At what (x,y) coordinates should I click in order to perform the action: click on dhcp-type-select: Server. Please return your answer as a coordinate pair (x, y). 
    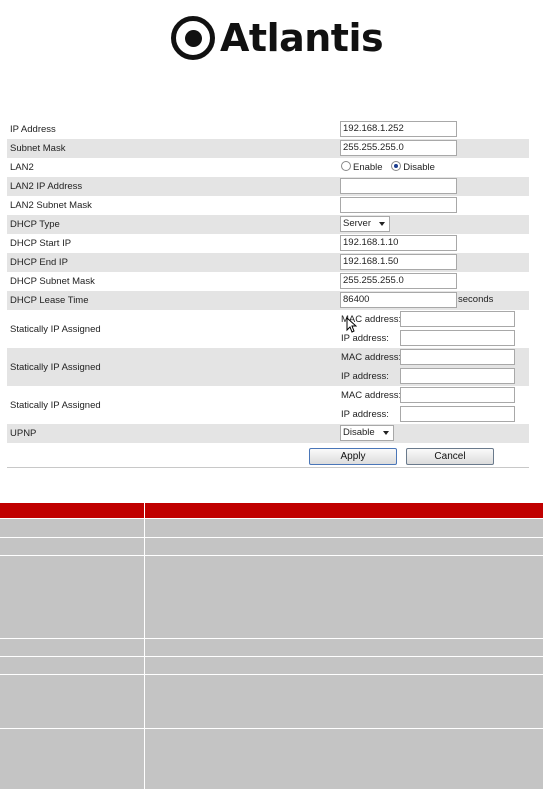
    Looking at the image, I should click on (365, 224).